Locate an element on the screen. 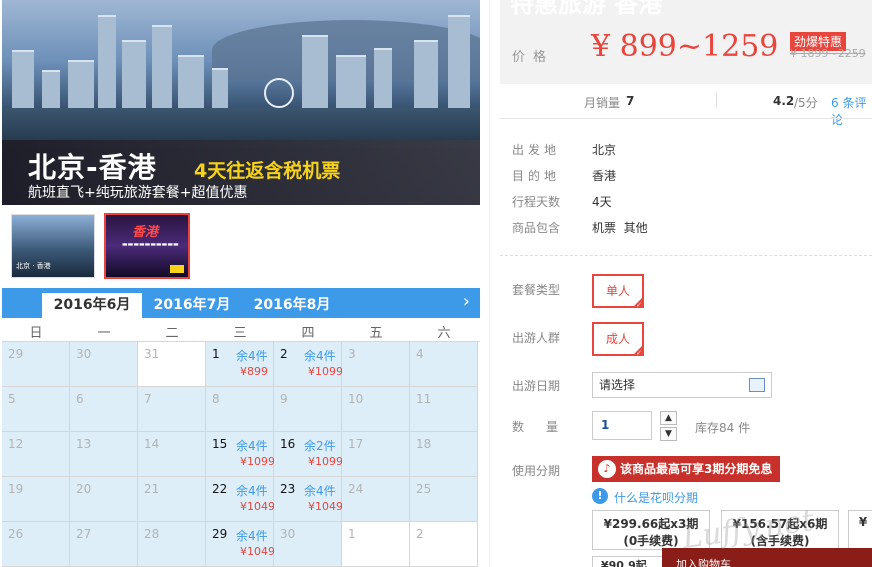 This screenshot has height=567, width=872. weekday-label: 六 is located at coordinates (444, 333).